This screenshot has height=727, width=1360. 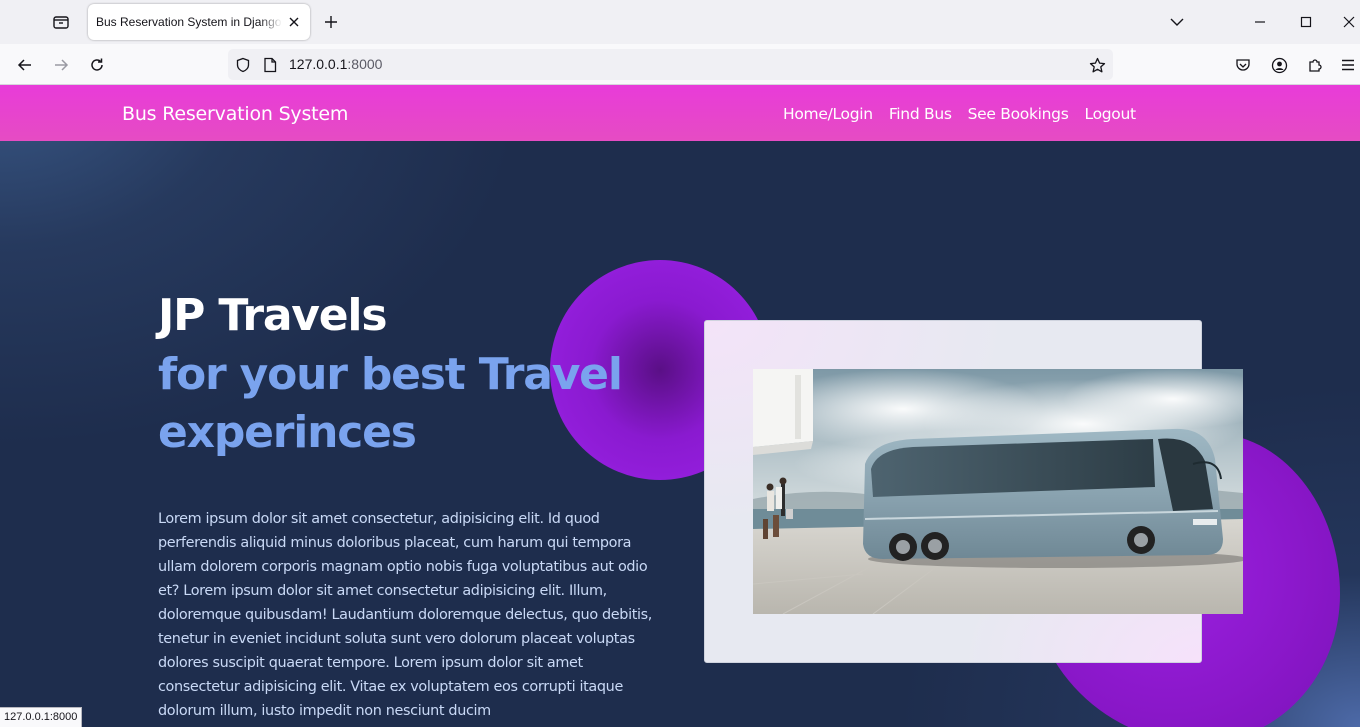 What do you see at coordinates (1279, 65) in the screenshot?
I see `account-icon` at bounding box center [1279, 65].